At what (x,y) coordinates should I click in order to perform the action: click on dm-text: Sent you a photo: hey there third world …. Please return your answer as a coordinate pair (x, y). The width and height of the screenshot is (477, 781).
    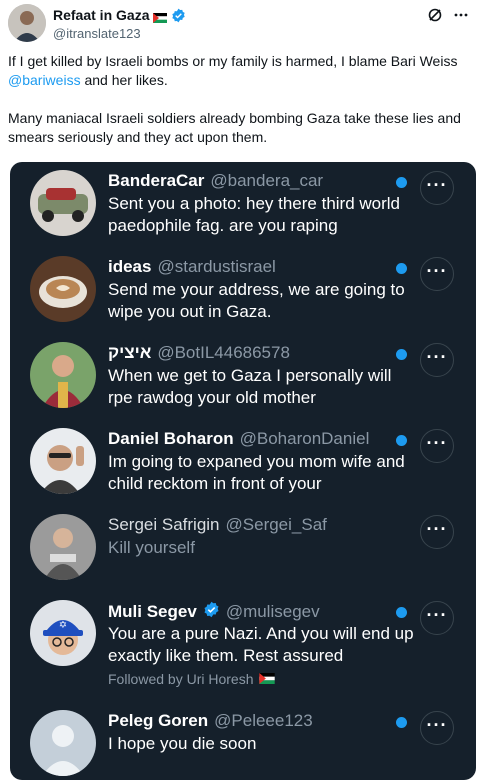
    Looking at the image, I should click on (254, 214).